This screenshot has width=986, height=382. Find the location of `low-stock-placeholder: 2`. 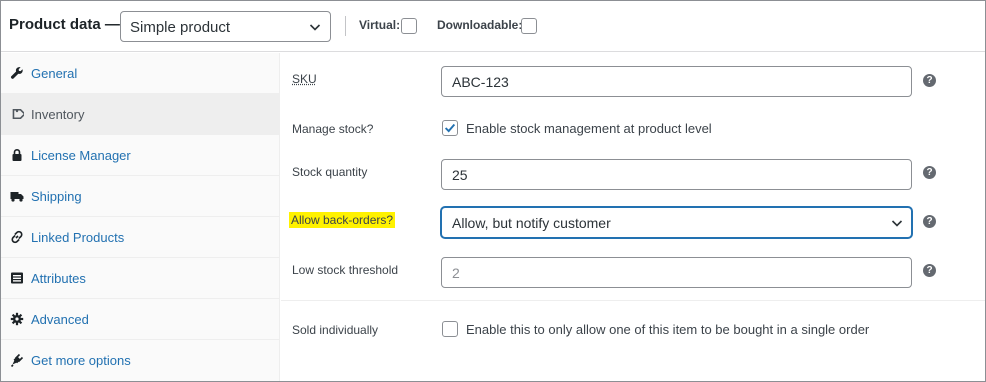

low-stock-placeholder: 2 is located at coordinates (456, 273).